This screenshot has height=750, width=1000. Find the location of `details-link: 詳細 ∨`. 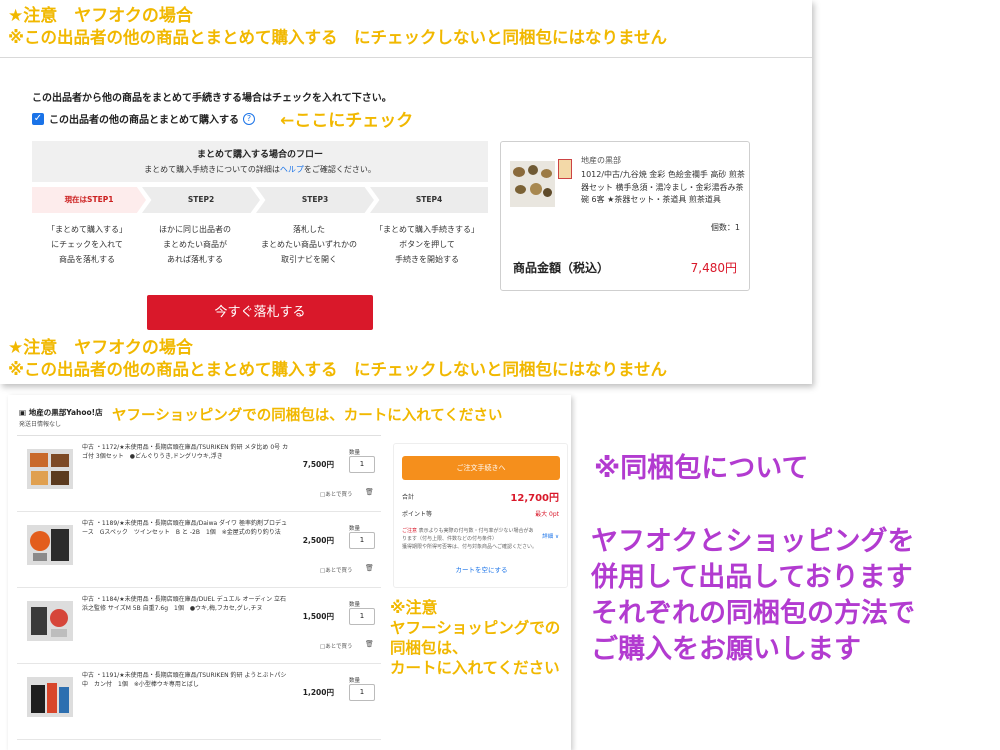

details-link: 詳細 ∨ is located at coordinates (550, 536).